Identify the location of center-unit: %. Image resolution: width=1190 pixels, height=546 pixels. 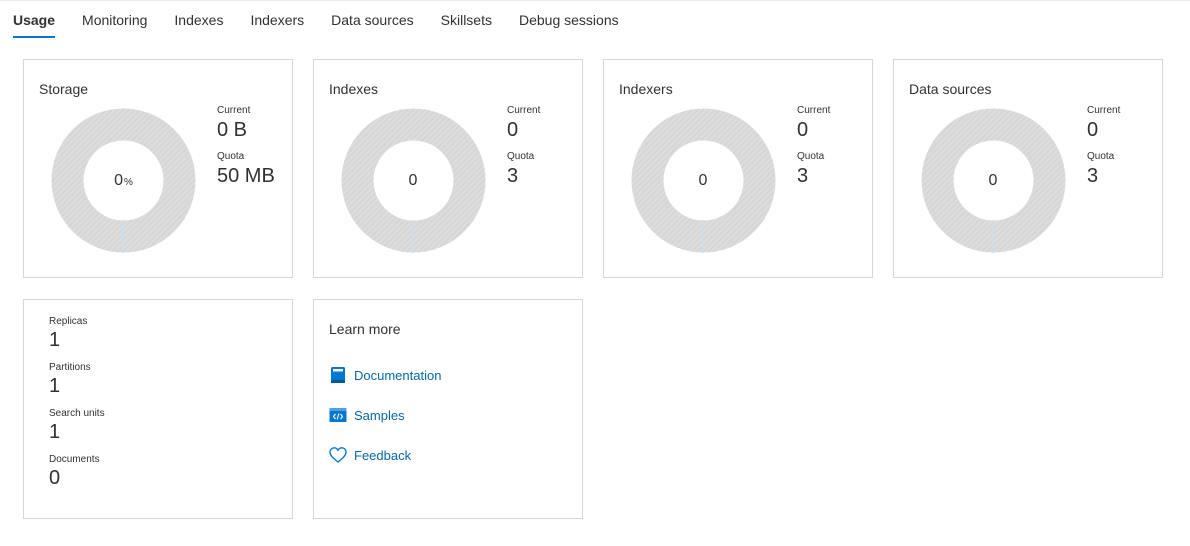
(128, 182).